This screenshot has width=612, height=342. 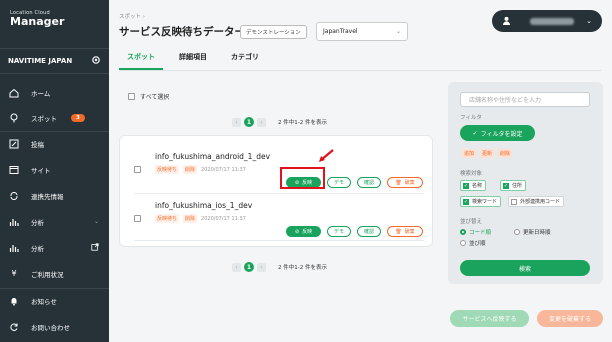 I want to click on user-menu: ⌄, so click(x=547, y=21).